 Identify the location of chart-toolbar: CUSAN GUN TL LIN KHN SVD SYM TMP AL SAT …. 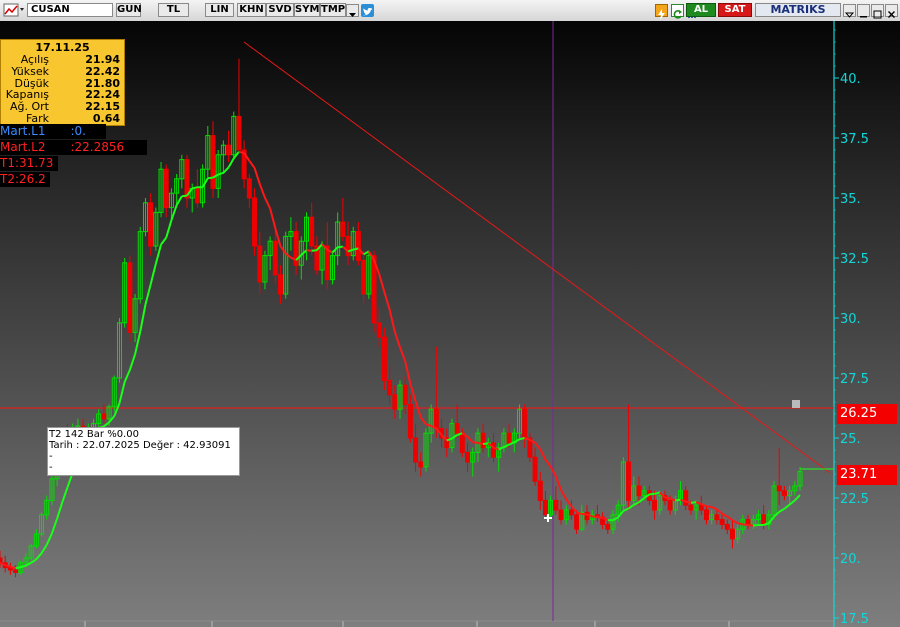
(450, 11).